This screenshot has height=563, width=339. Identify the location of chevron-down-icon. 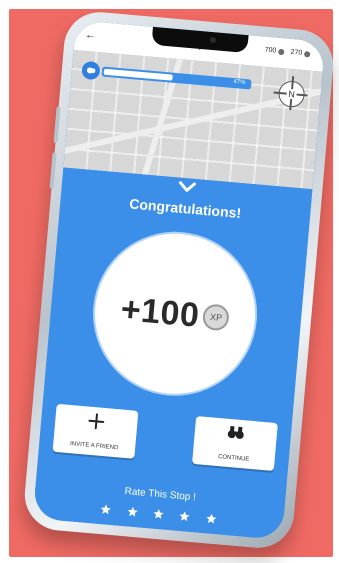
(187, 190).